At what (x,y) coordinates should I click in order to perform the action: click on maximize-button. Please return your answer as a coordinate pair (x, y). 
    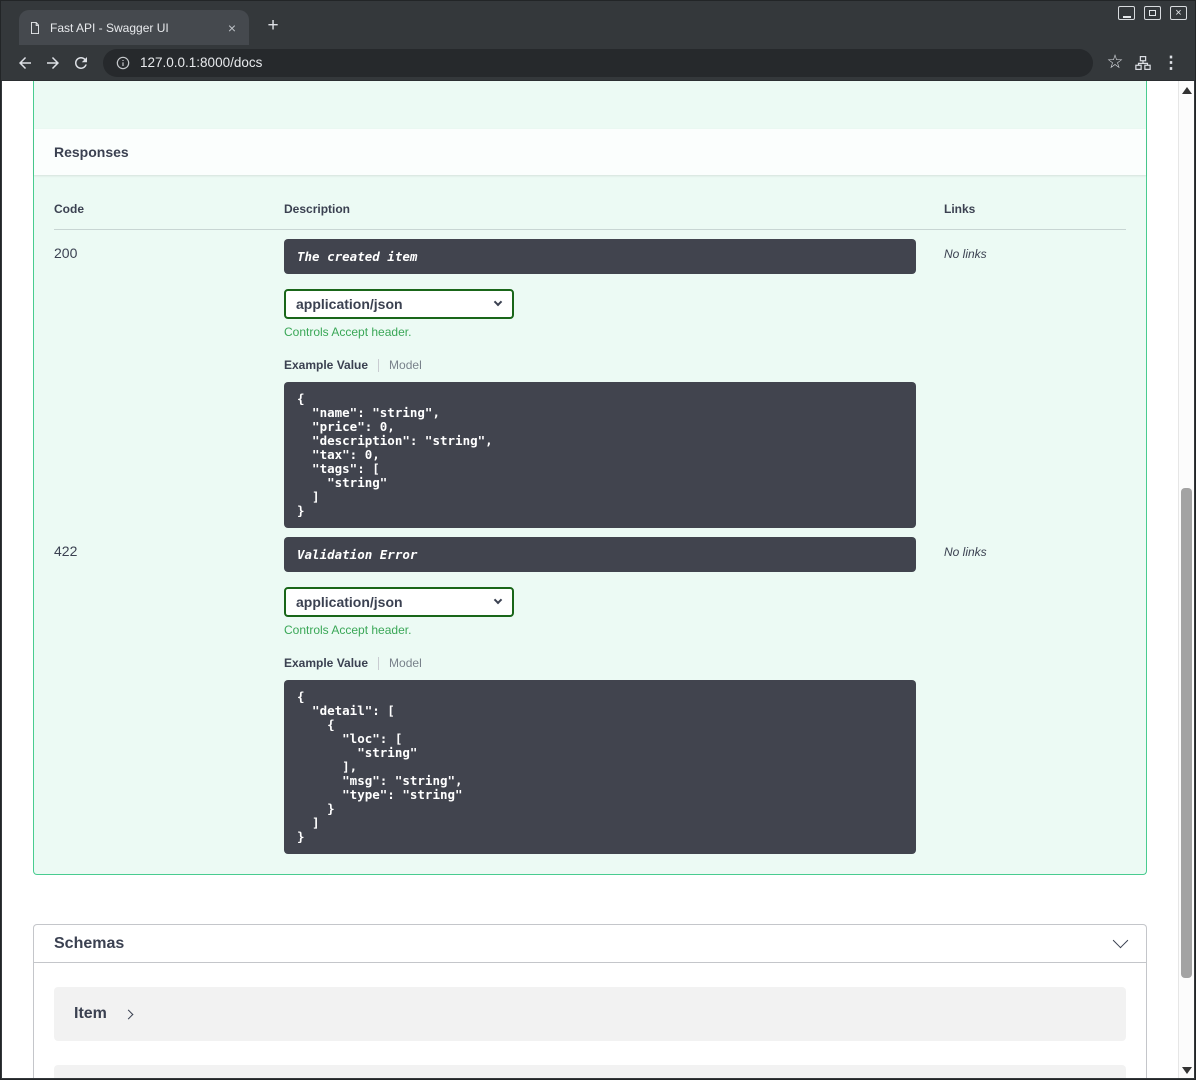
    Looking at the image, I should click on (1152, 13).